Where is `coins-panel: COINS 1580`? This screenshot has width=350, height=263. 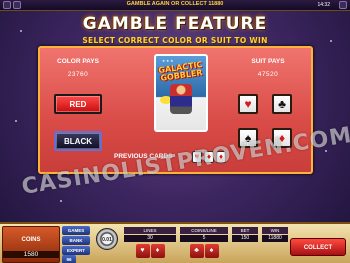
coins-panel: COINS 1580 is located at coordinates (31, 244).